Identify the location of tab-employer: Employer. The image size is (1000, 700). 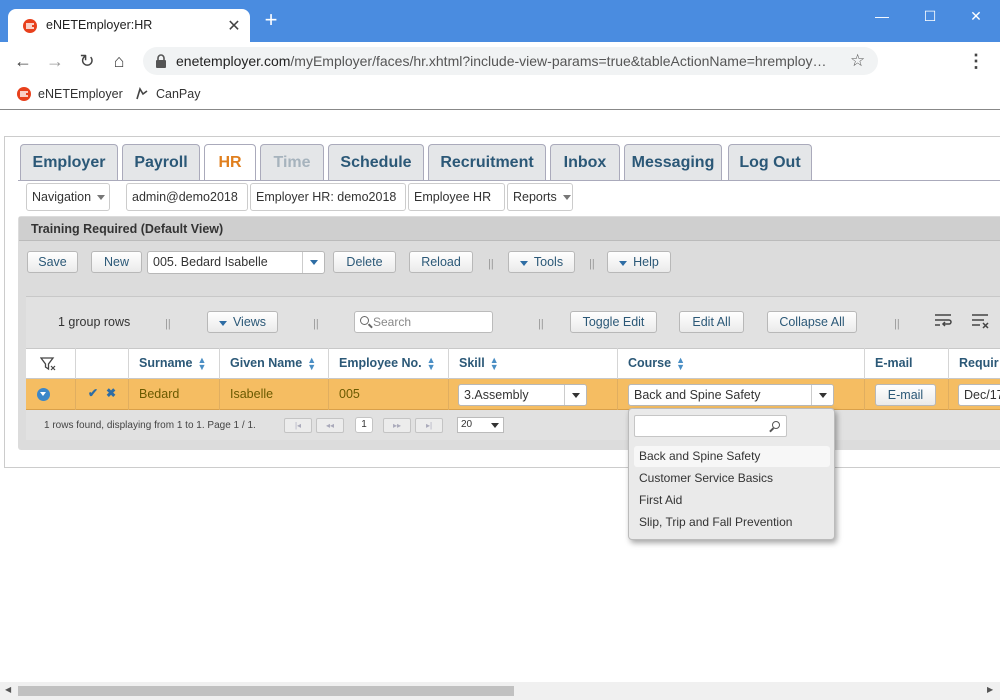
(69, 162).